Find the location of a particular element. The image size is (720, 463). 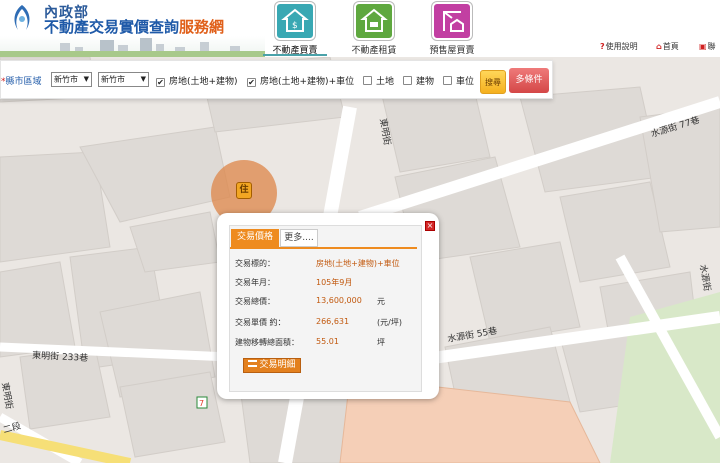

search-button: 搜尋 is located at coordinates (493, 82).